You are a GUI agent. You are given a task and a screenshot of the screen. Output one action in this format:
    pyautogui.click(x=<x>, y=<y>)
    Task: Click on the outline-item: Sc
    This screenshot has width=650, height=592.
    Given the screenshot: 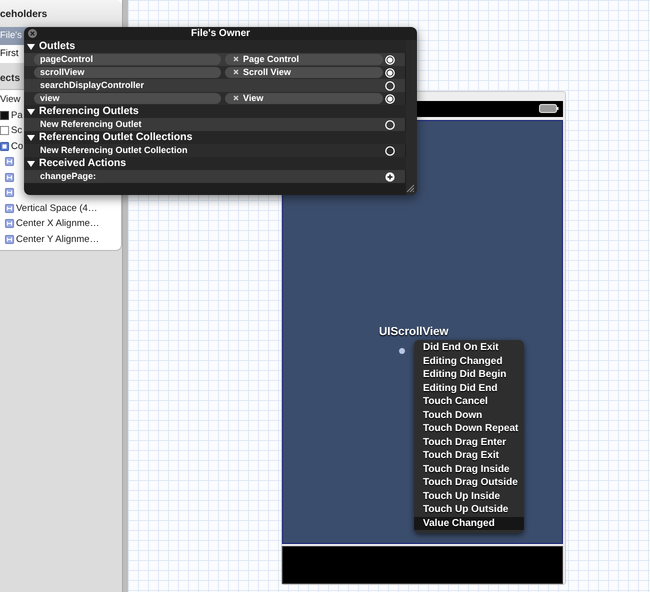 What is the action you would take?
    pyautogui.click(x=16, y=130)
    